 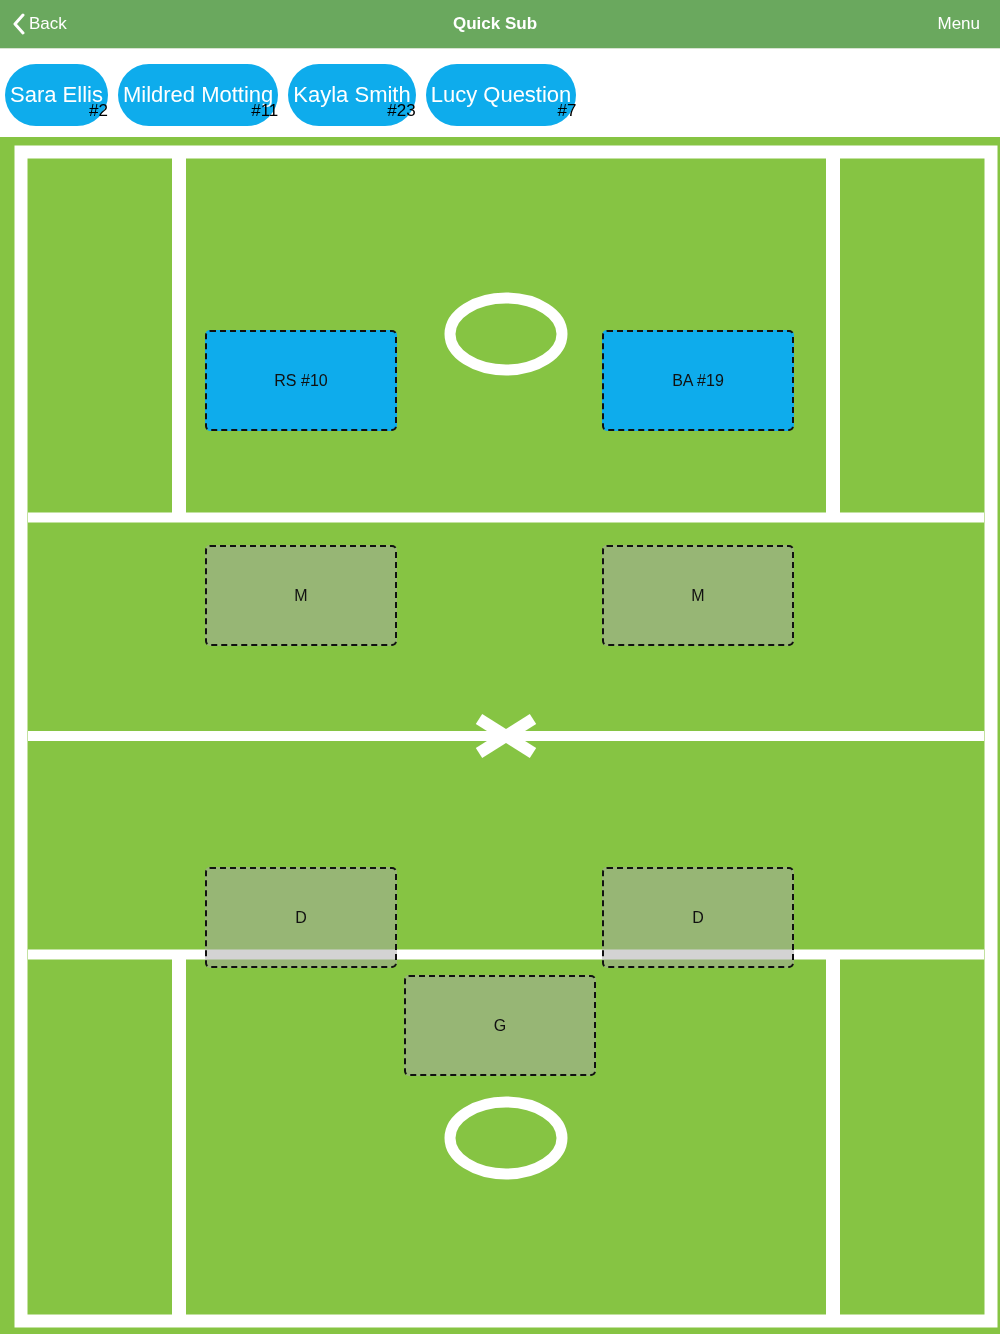 I want to click on center-x-mark, so click(x=506, y=736).